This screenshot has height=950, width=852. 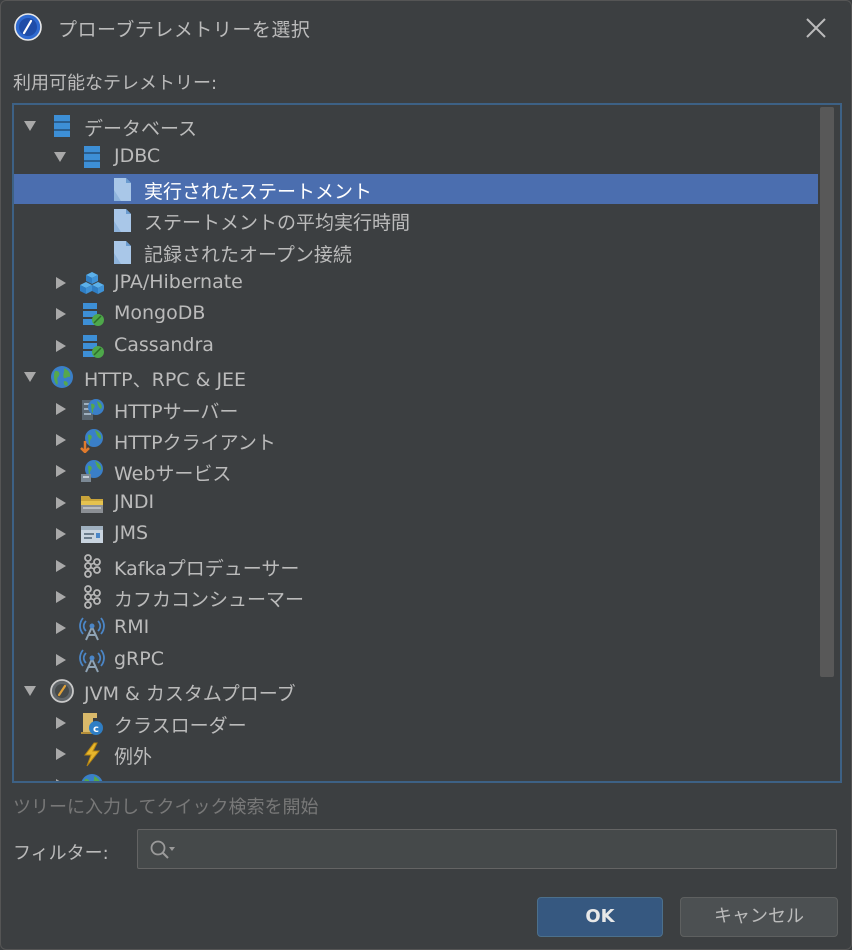 What do you see at coordinates (416, 126) in the screenshot?
I see `tree-row: データベース` at bounding box center [416, 126].